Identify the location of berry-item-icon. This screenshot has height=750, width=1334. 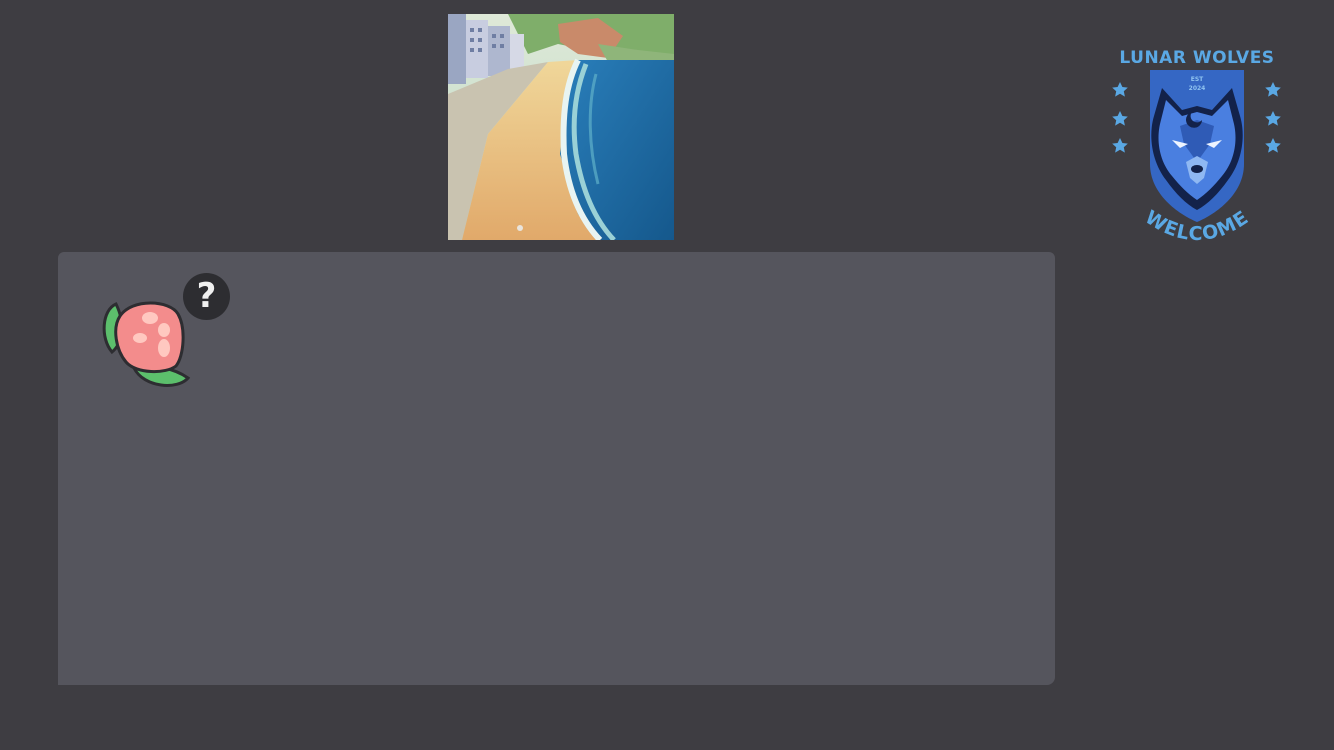
(146, 344).